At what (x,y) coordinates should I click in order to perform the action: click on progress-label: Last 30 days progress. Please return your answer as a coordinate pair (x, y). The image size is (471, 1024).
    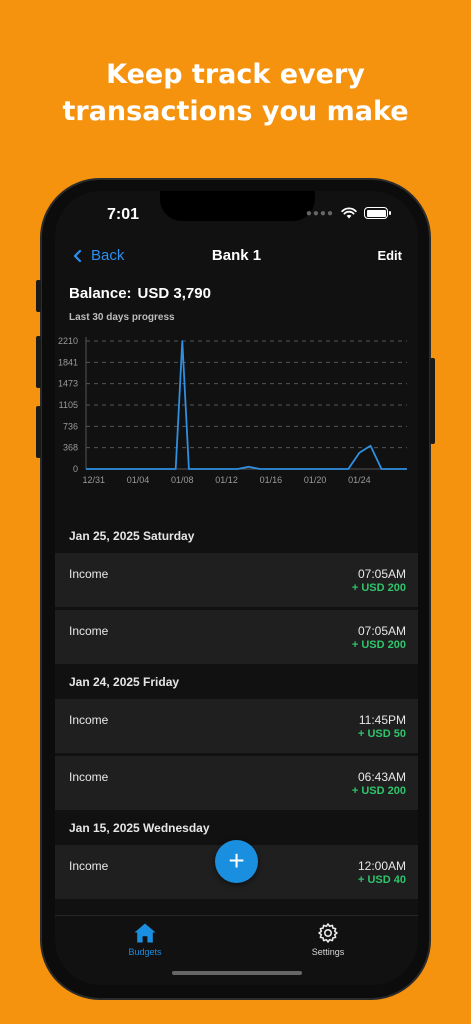
    Looking at the image, I should click on (122, 317).